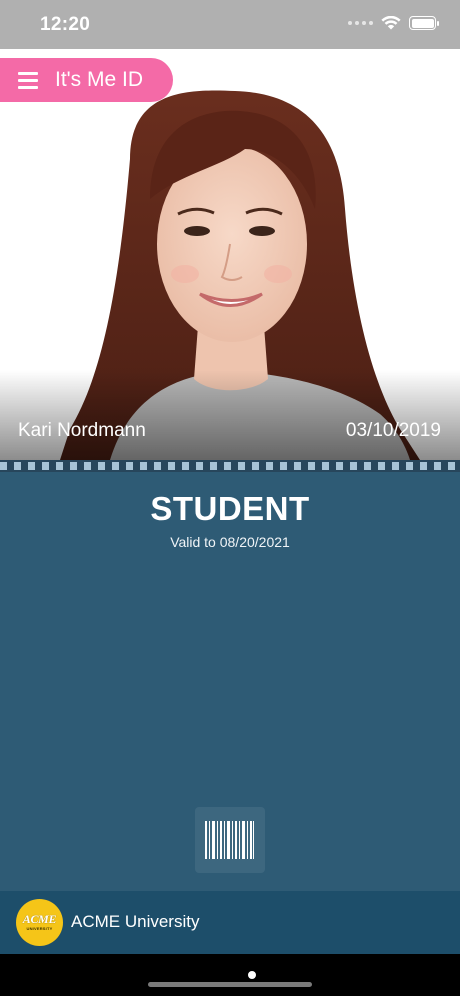 This screenshot has height=996, width=460. I want to click on app-title: It's Me ID, so click(99, 79).